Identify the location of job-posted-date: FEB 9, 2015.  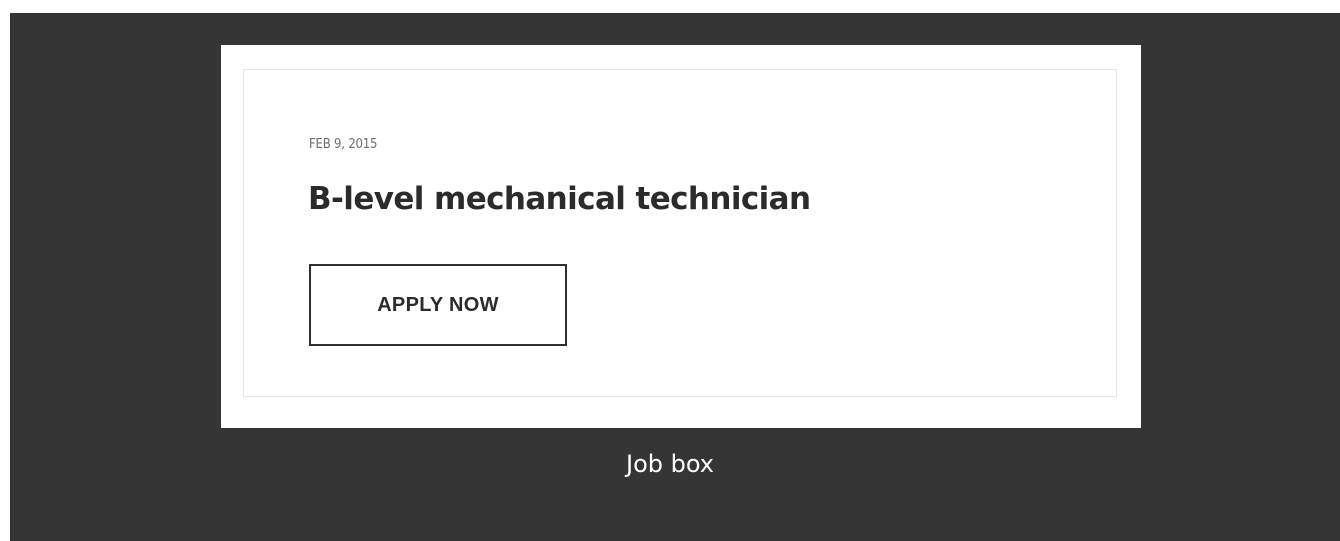
(343, 144).